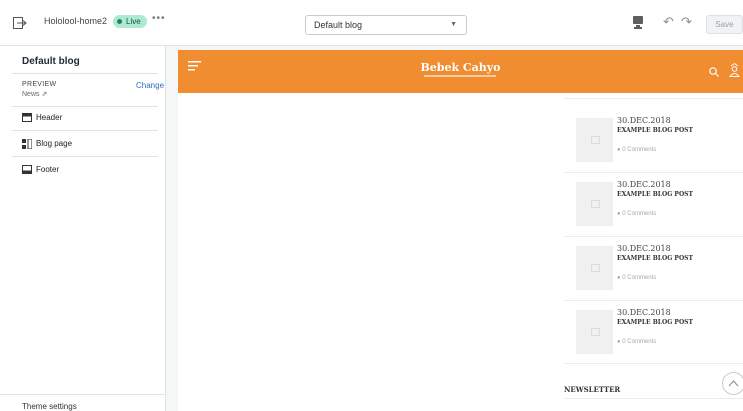 The image size is (743, 411). Describe the element at coordinates (44, 94) in the screenshot. I see `external-link-icon: ⇗` at that location.